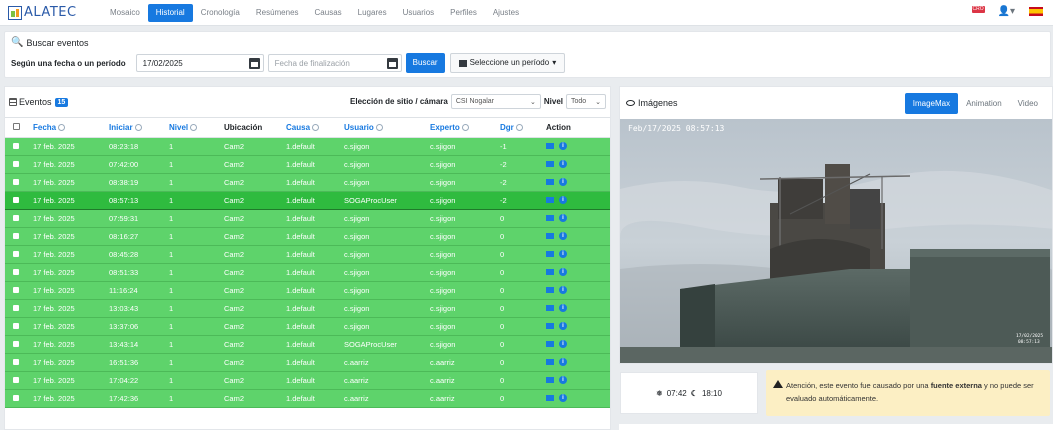  I want to click on column-header-7: Dgr, so click(519, 127).